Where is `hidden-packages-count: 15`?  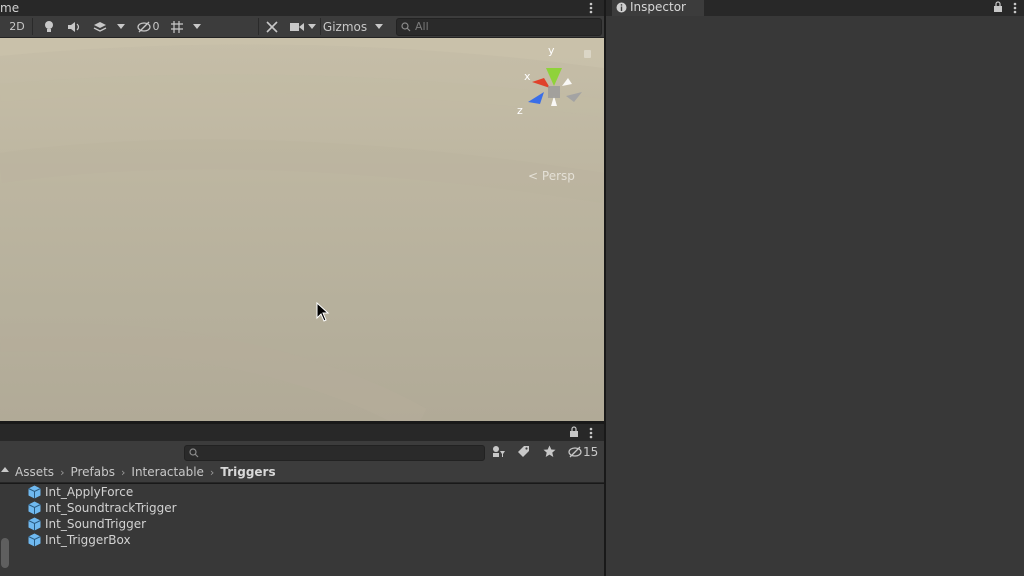 hidden-packages-count: 15 is located at coordinates (591, 451).